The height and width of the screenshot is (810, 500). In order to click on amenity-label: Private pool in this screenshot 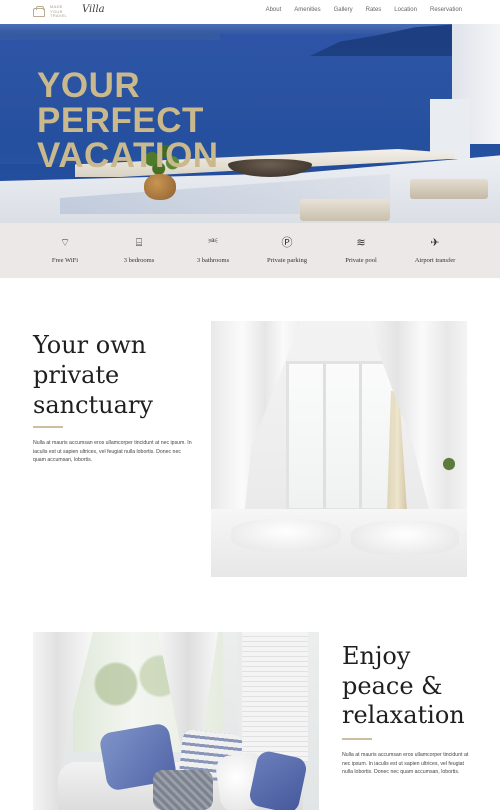, I will do `click(361, 260)`.